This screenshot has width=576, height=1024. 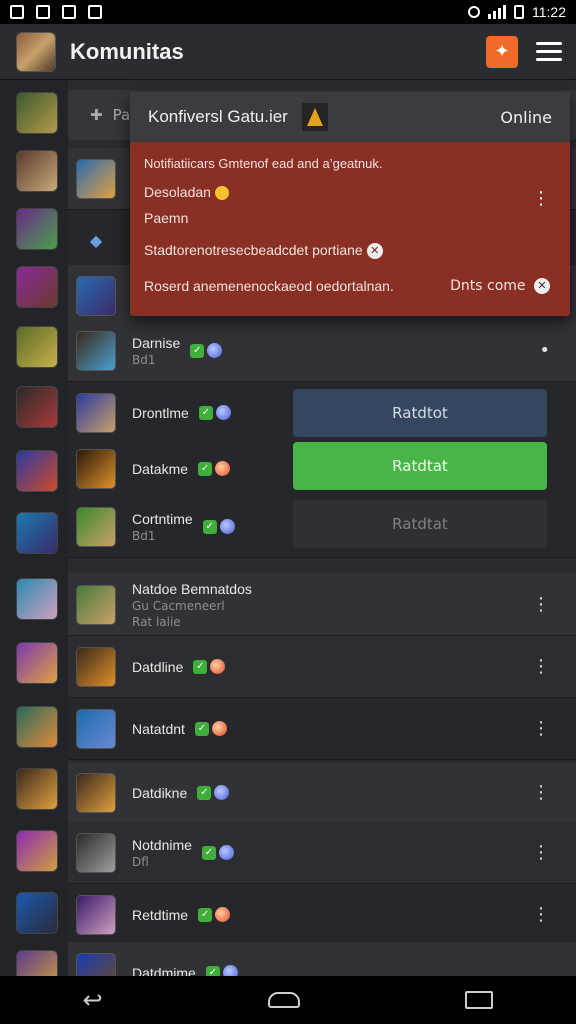 What do you see at coordinates (519, 12) in the screenshot?
I see `battery-icon` at bounding box center [519, 12].